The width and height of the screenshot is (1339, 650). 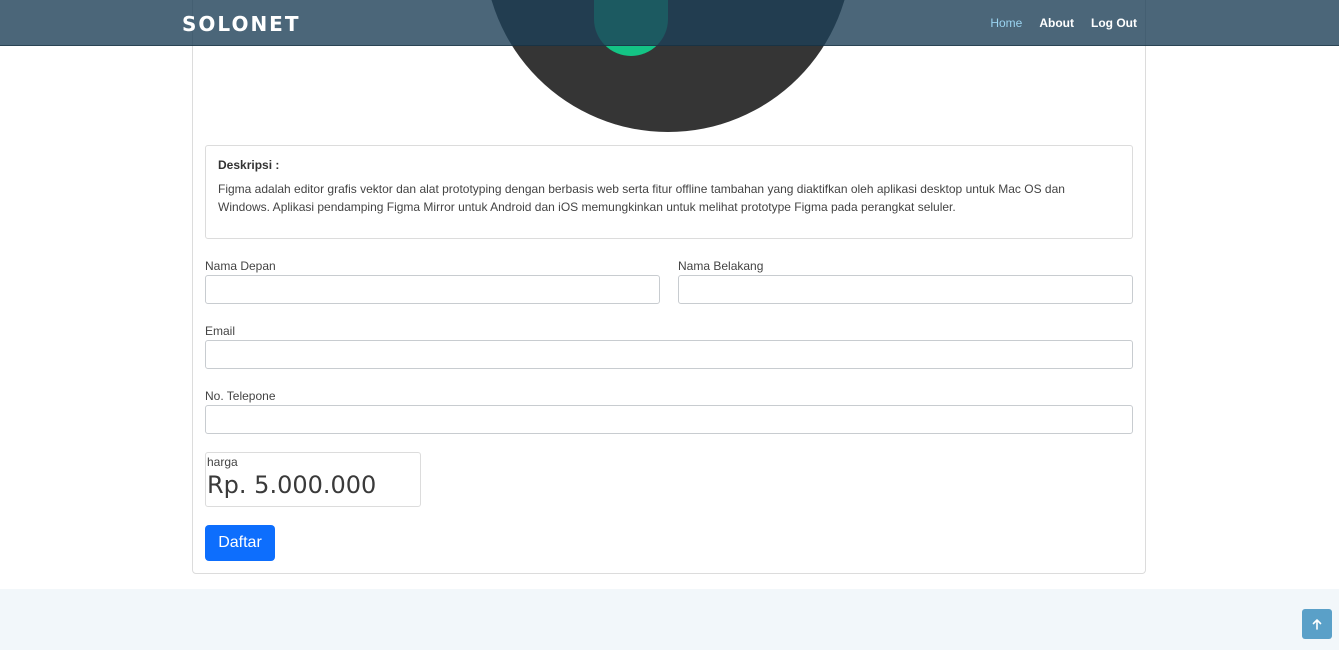 What do you see at coordinates (292, 485) in the screenshot?
I see `price-value: Rp. 5.000.000` at bounding box center [292, 485].